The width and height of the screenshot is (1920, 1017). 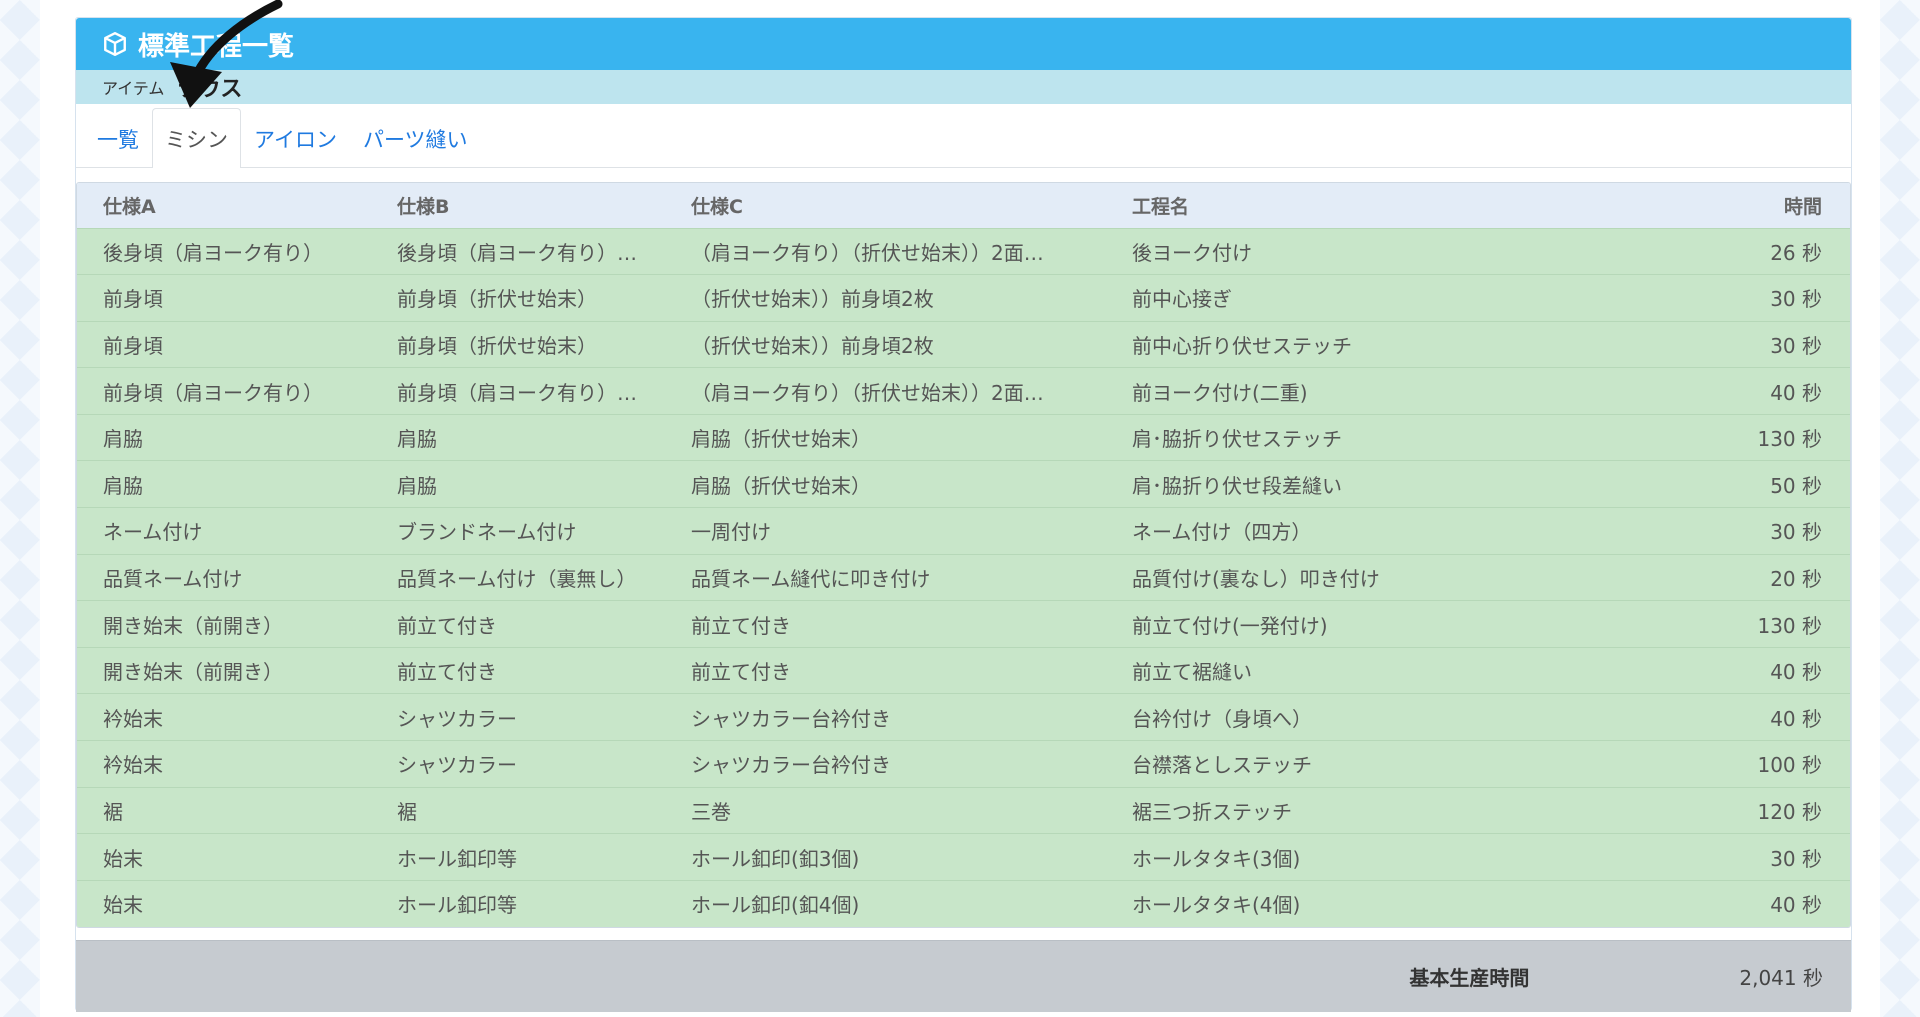 I want to click on column-header-spec-c: 仕様C, so click(x=885, y=205).